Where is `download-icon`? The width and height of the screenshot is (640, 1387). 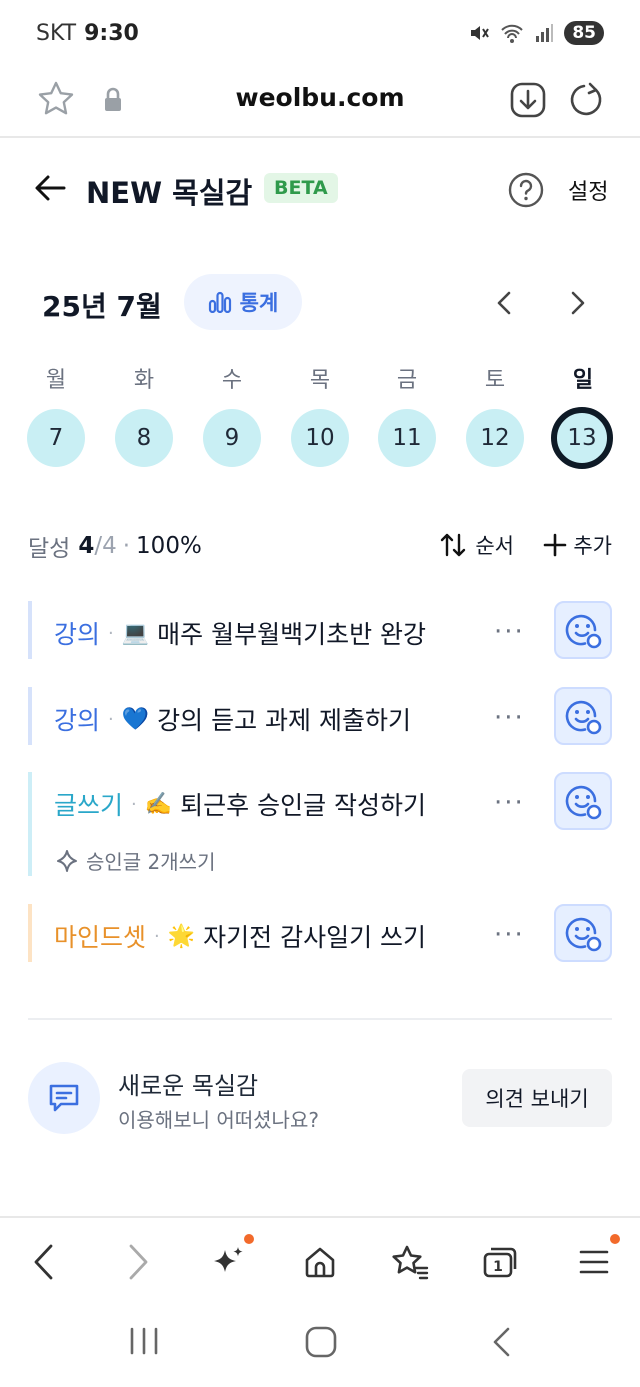
download-icon is located at coordinates (528, 100).